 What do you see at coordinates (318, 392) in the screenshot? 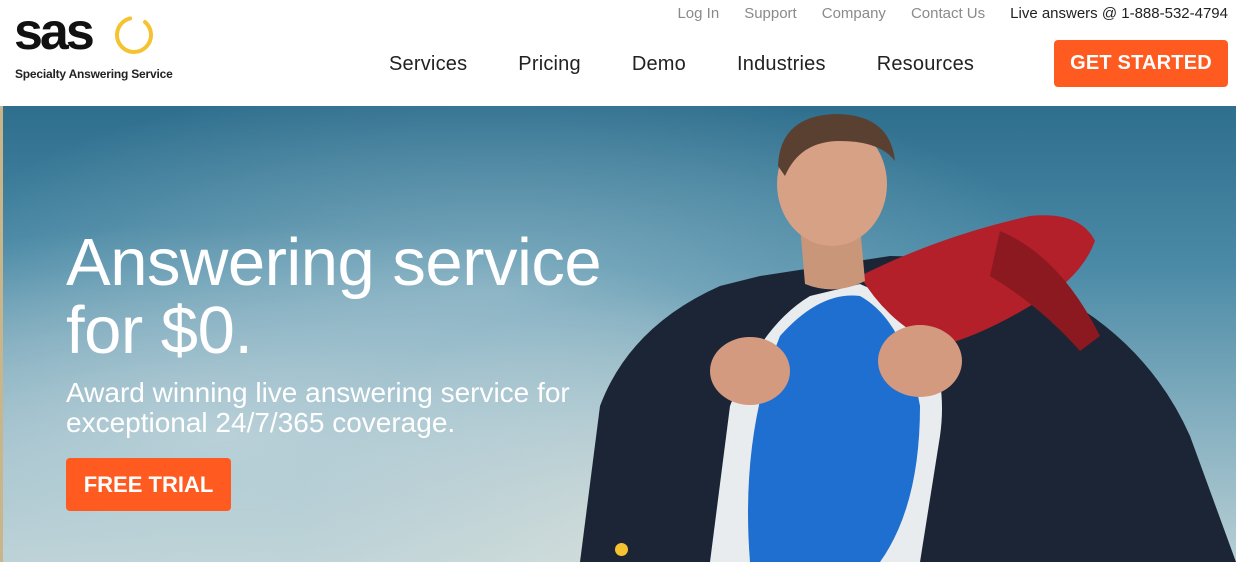
I see `hero-subtext-line1: Award winning live answering service for` at bounding box center [318, 392].